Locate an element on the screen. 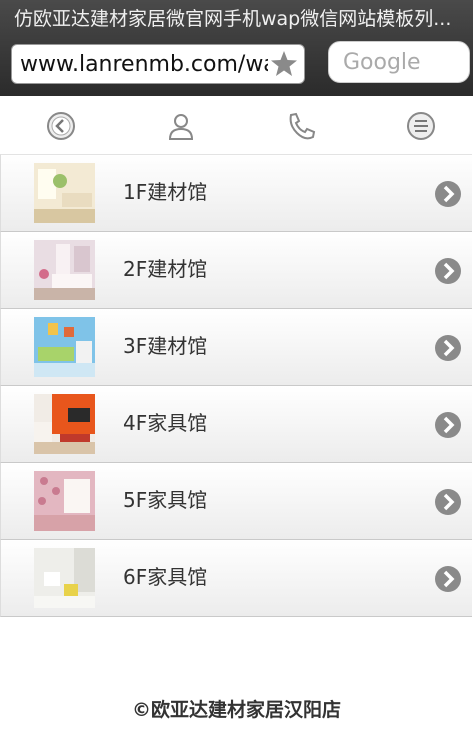  list-item: 4F家具馆 is located at coordinates (236, 424).